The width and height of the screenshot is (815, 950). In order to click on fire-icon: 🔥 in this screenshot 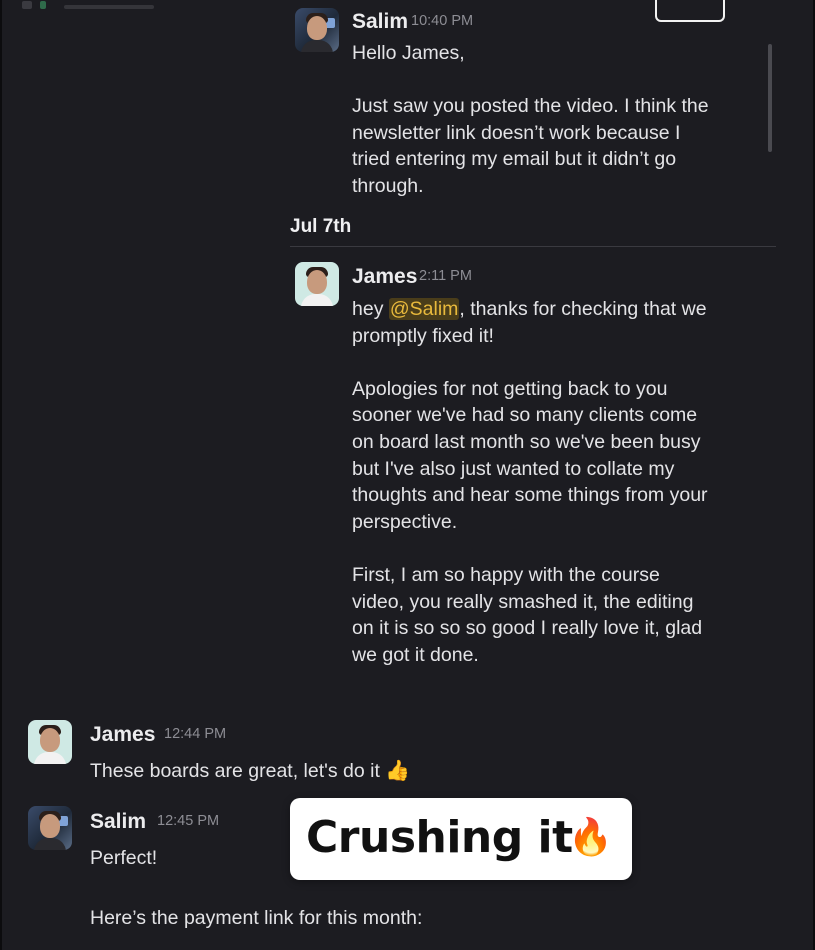, I will do `click(590, 836)`.